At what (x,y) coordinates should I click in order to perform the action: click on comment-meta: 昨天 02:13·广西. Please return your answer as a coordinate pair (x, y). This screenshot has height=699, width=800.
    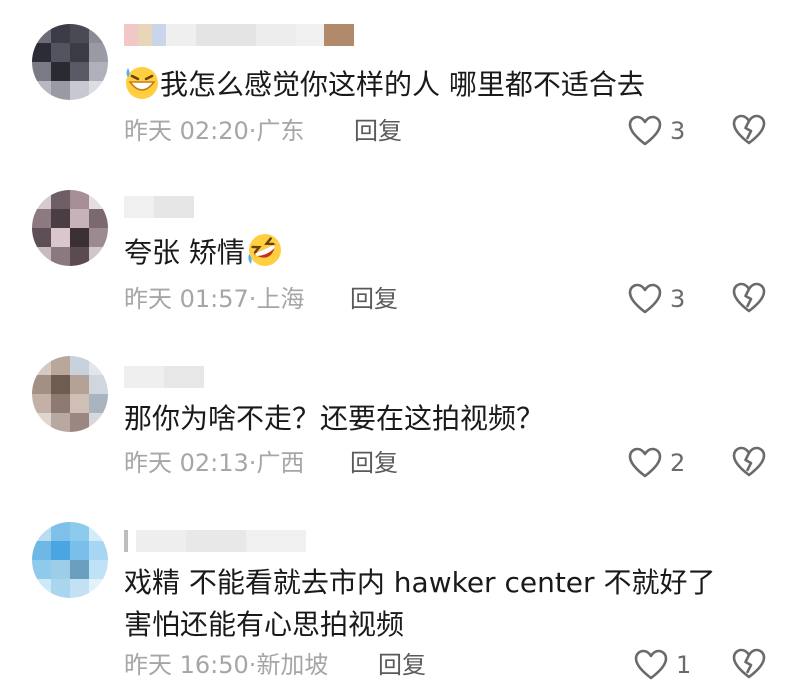
    Looking at the image, I should click on (214, 463).